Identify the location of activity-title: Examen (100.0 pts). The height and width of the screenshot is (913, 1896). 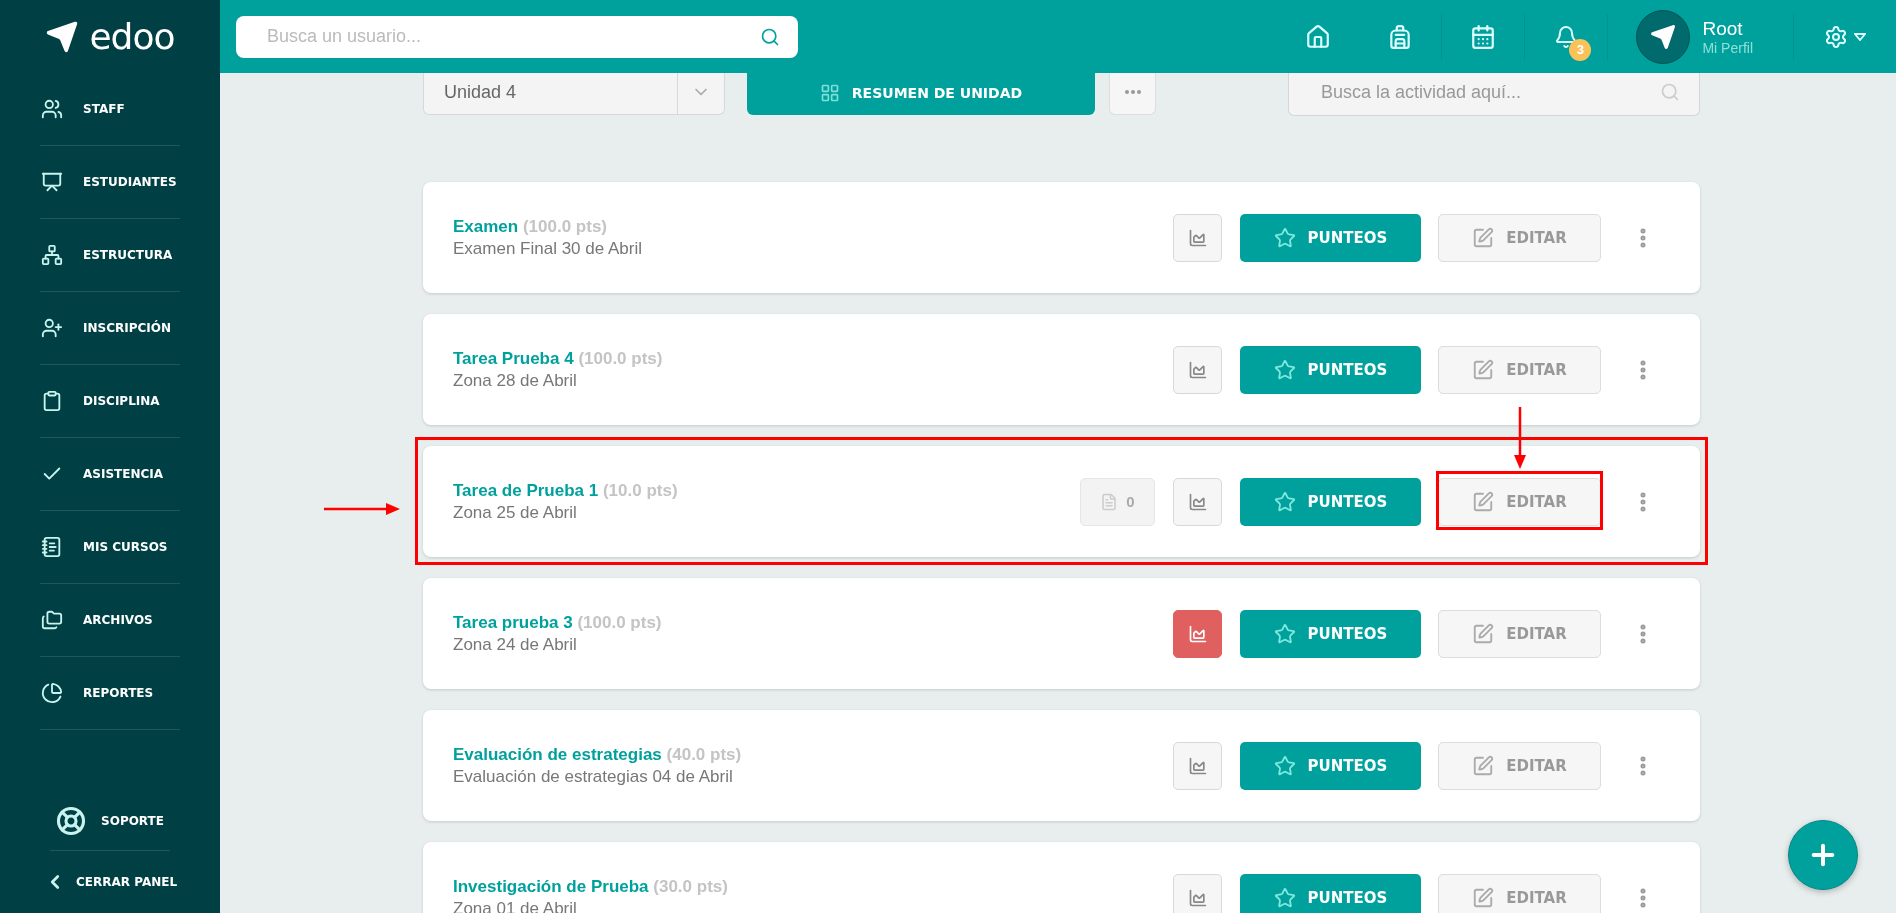
(813, 226).